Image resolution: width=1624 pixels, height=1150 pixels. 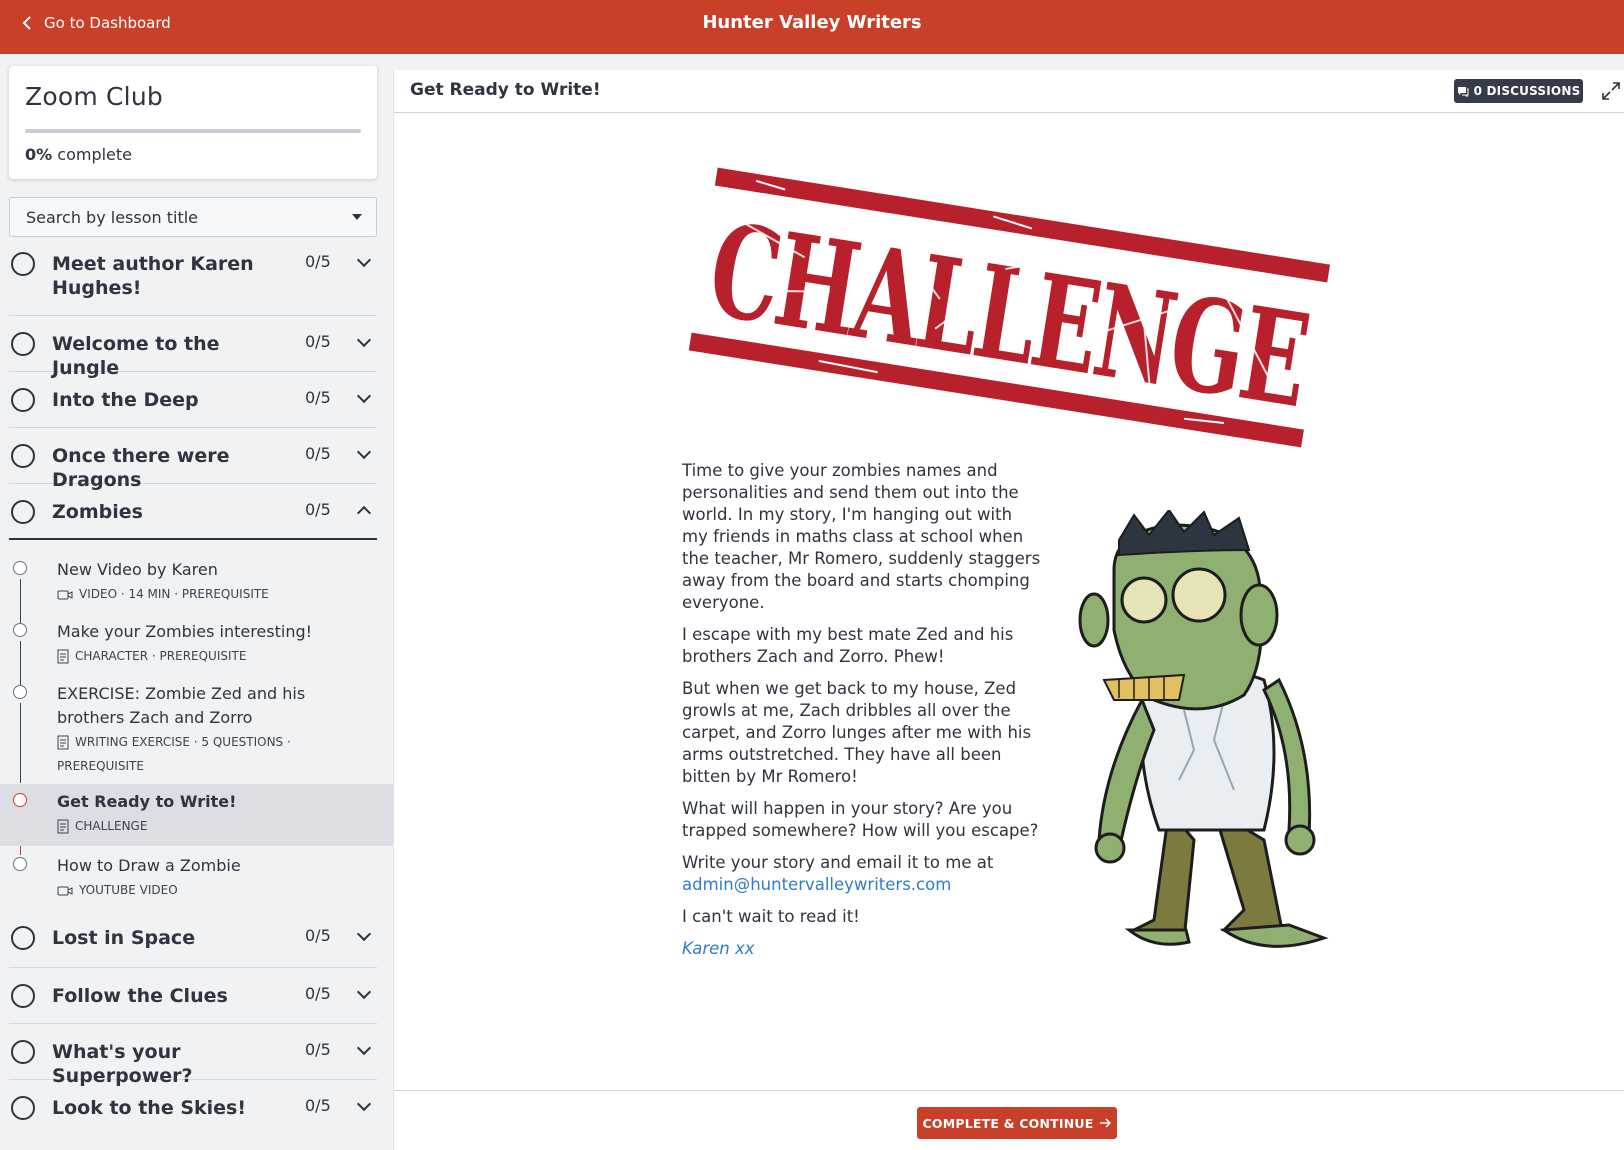 I want to click on course-title: Zoom Club, so click(x=94, y=96).